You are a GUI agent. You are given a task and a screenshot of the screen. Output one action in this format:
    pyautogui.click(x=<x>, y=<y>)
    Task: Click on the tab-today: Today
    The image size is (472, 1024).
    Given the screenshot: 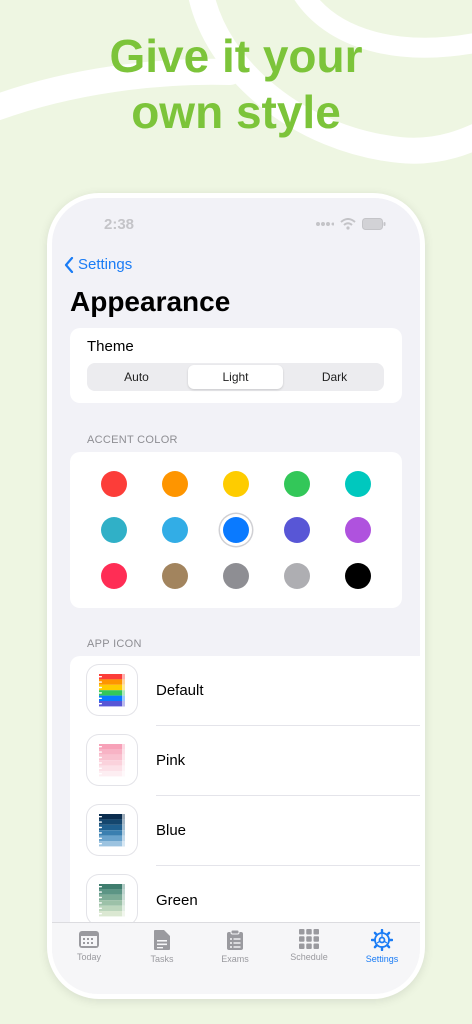 What is the action you would take?
    pyautogui.click(x=89, y=945)
    